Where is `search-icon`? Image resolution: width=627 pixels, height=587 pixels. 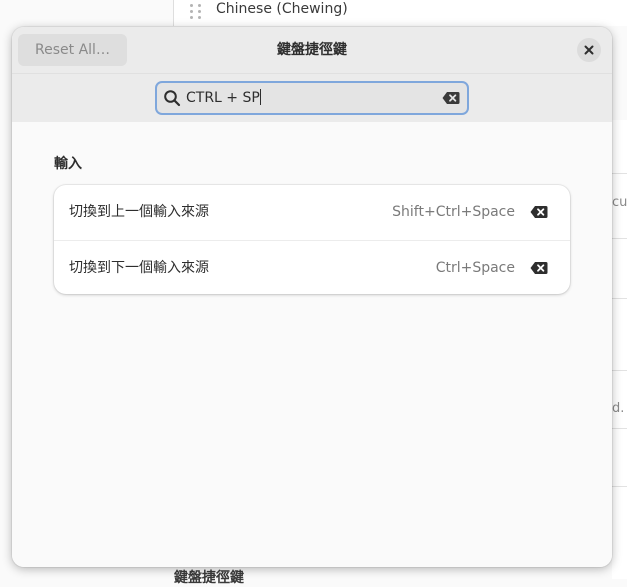
search-icon is located at coordinates (172, 98).